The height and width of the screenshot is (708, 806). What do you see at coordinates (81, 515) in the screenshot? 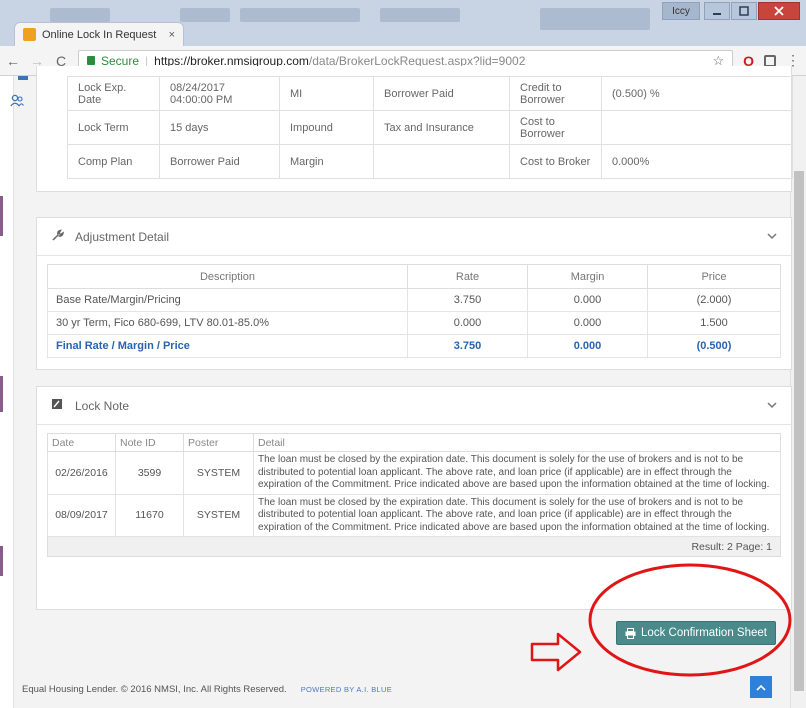
I see `note-date: 08/09/2017` at bounding box center [81, 515].